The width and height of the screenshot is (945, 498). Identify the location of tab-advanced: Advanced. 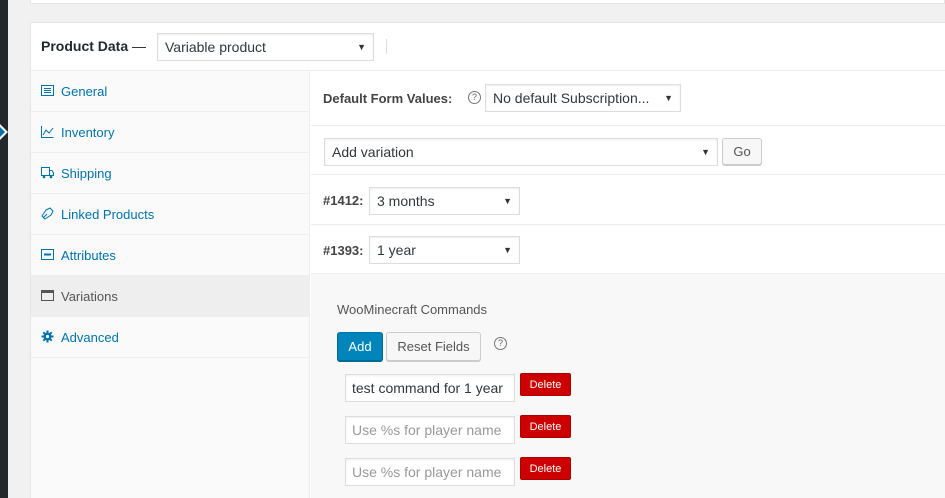
(170, 337).